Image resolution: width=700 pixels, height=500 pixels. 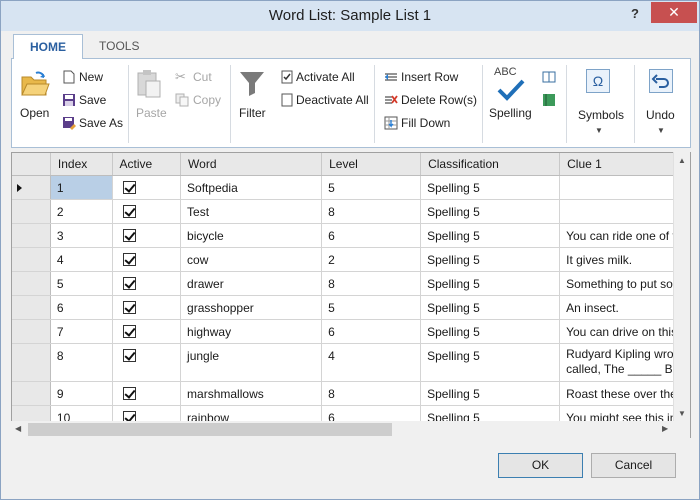 I want to click on tab-home: HOME, so click(x=48, y=46).